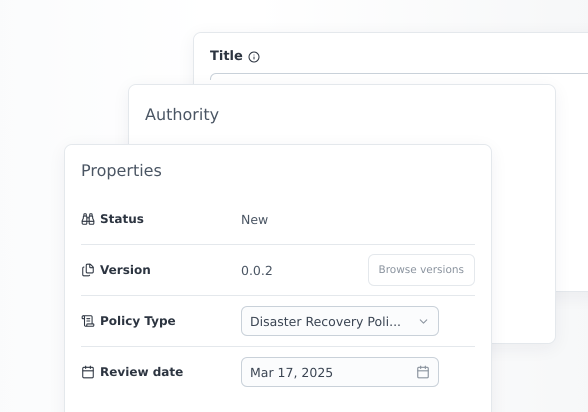  I want to click on info-icon, so click(254, 56).